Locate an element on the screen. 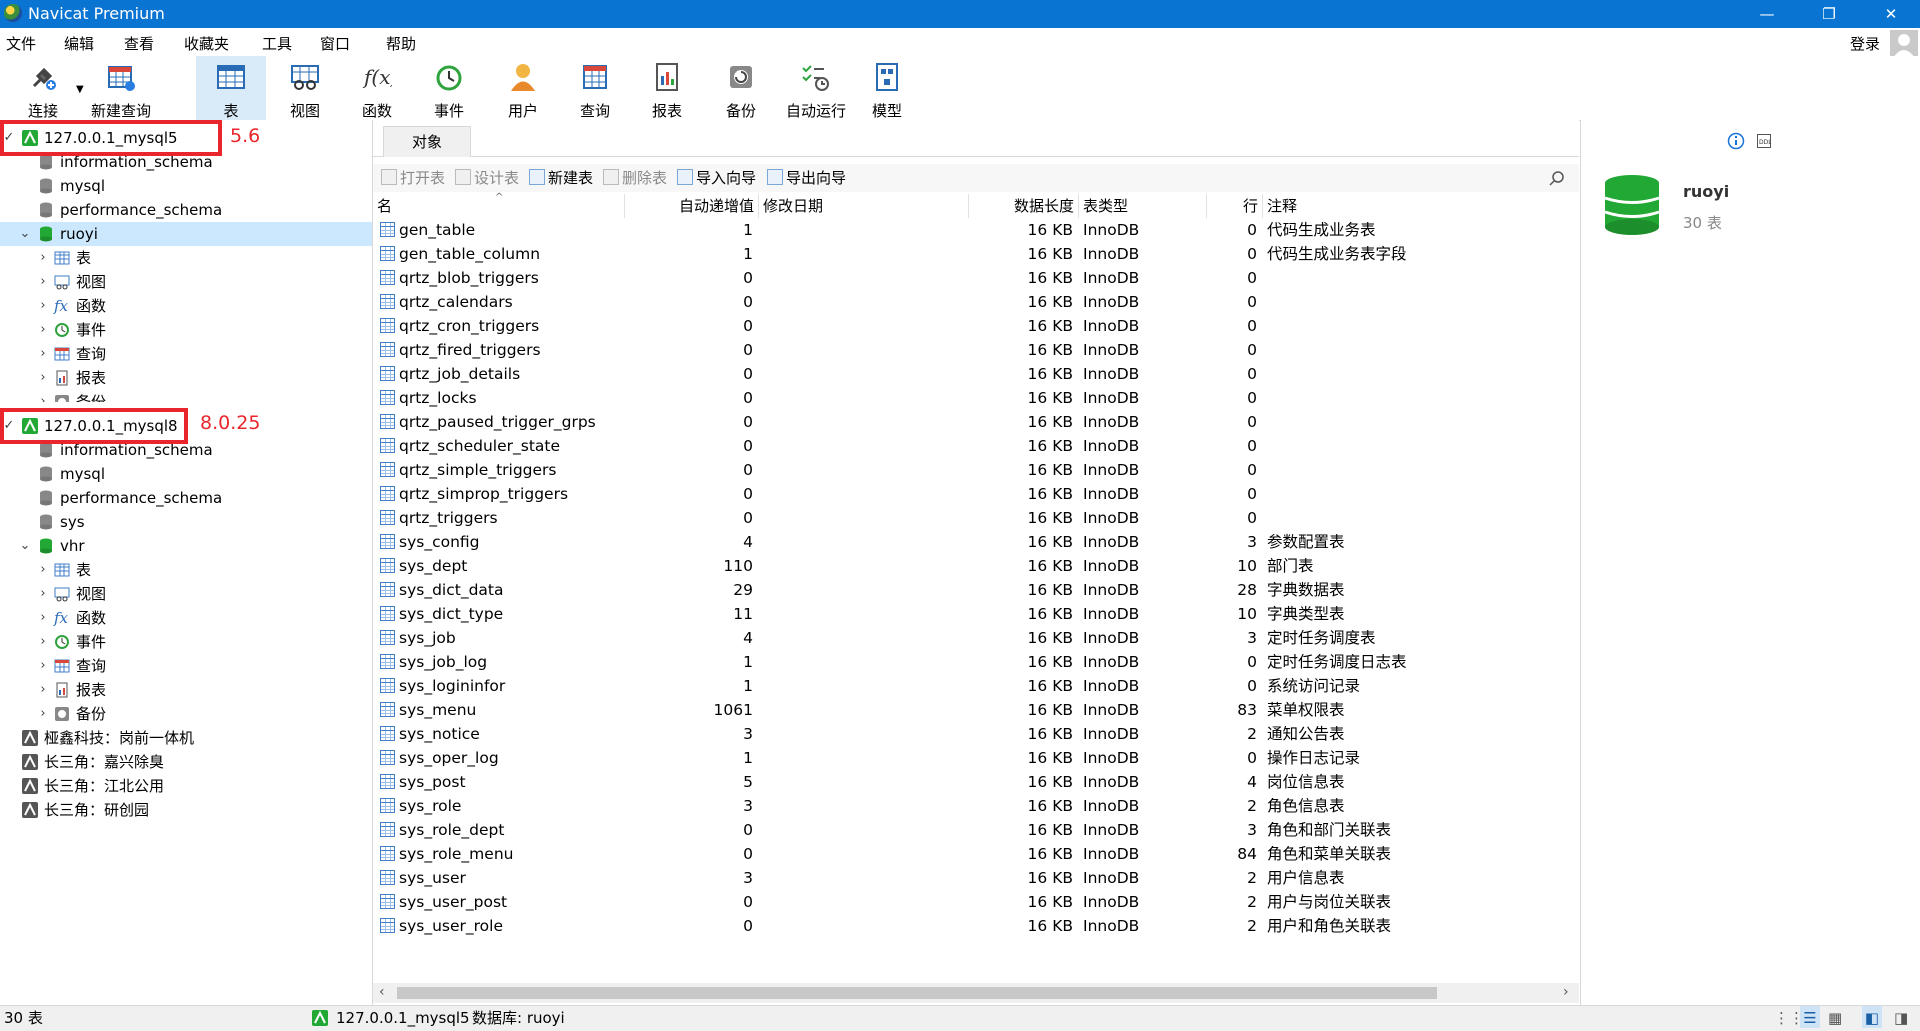 The width and height of the screenshot is (1920, 1031). tree-connection-other: 桠鑫科技：岗前一体机 is located at coordinates (186, 738).